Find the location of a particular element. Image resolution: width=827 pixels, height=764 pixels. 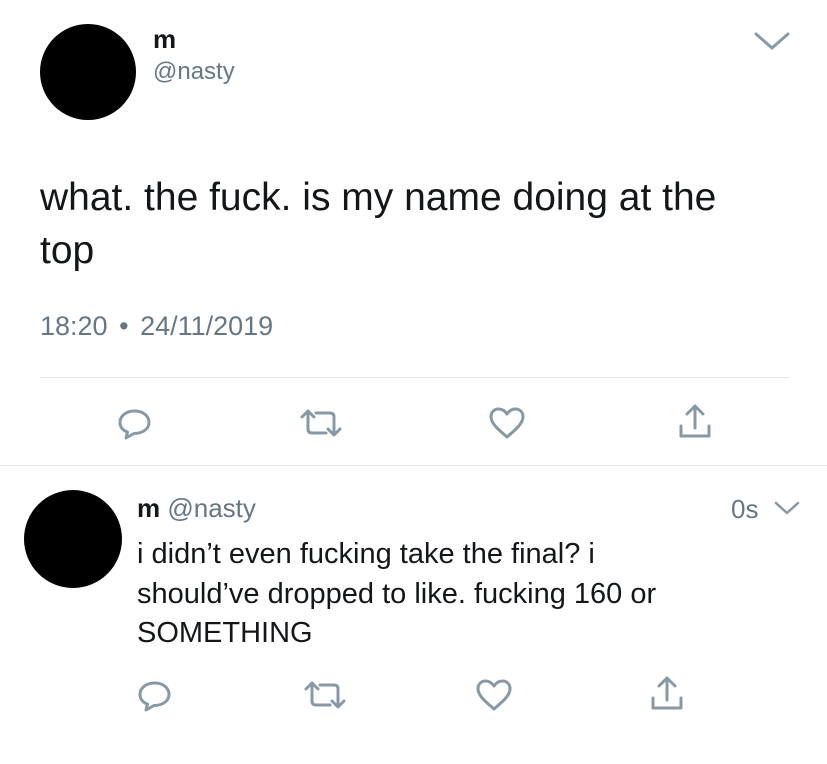

reply-tweet-age: 0s is located at coordinates (745, 509).